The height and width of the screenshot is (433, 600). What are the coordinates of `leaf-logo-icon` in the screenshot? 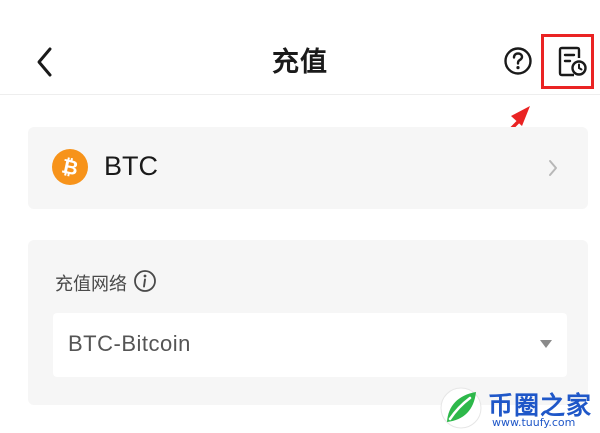 It's located at (461, 408).